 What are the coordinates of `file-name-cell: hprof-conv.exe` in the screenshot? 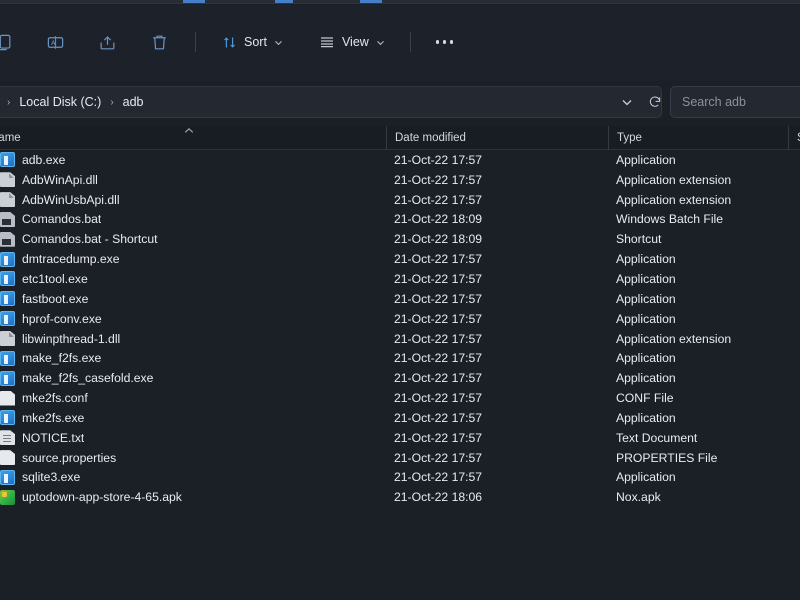 It's located at (51, 319).